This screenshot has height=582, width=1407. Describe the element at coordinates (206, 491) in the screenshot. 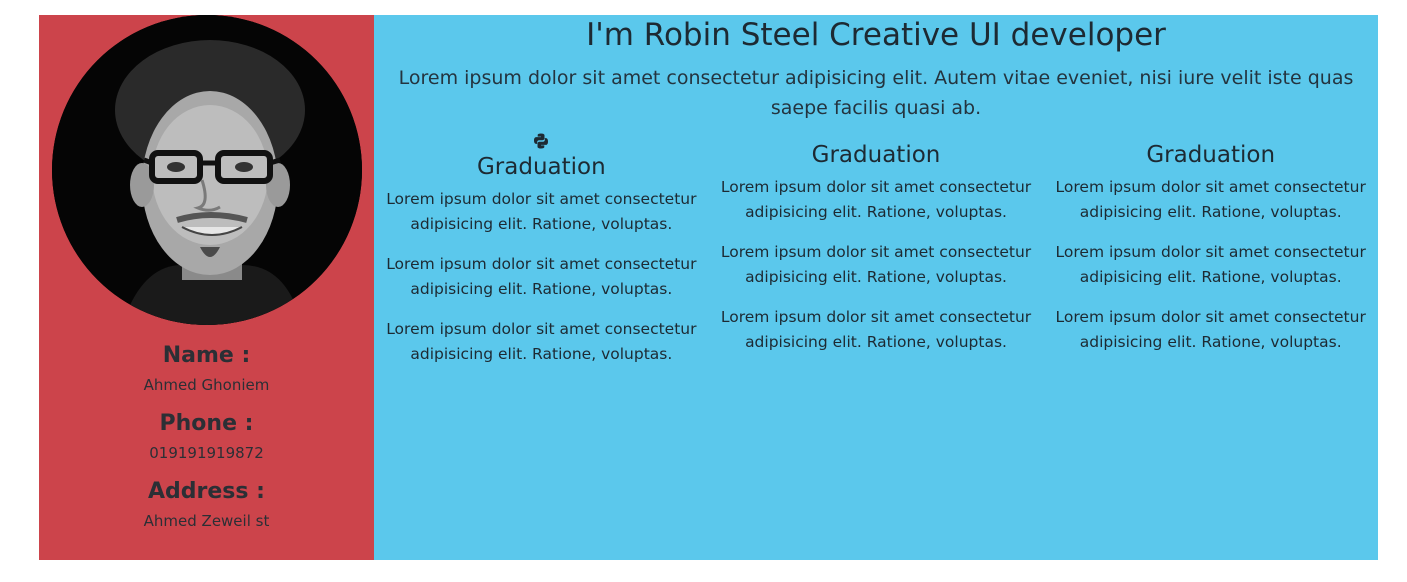

I see `address-label: Address :` at that location.